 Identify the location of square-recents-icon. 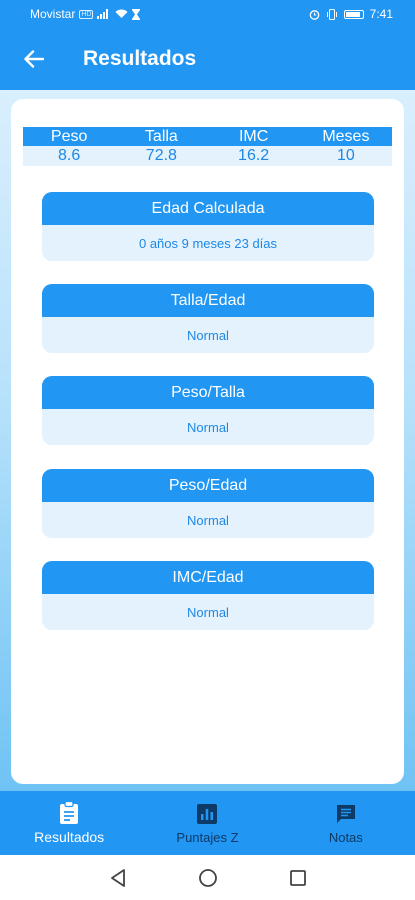
(297, 877).